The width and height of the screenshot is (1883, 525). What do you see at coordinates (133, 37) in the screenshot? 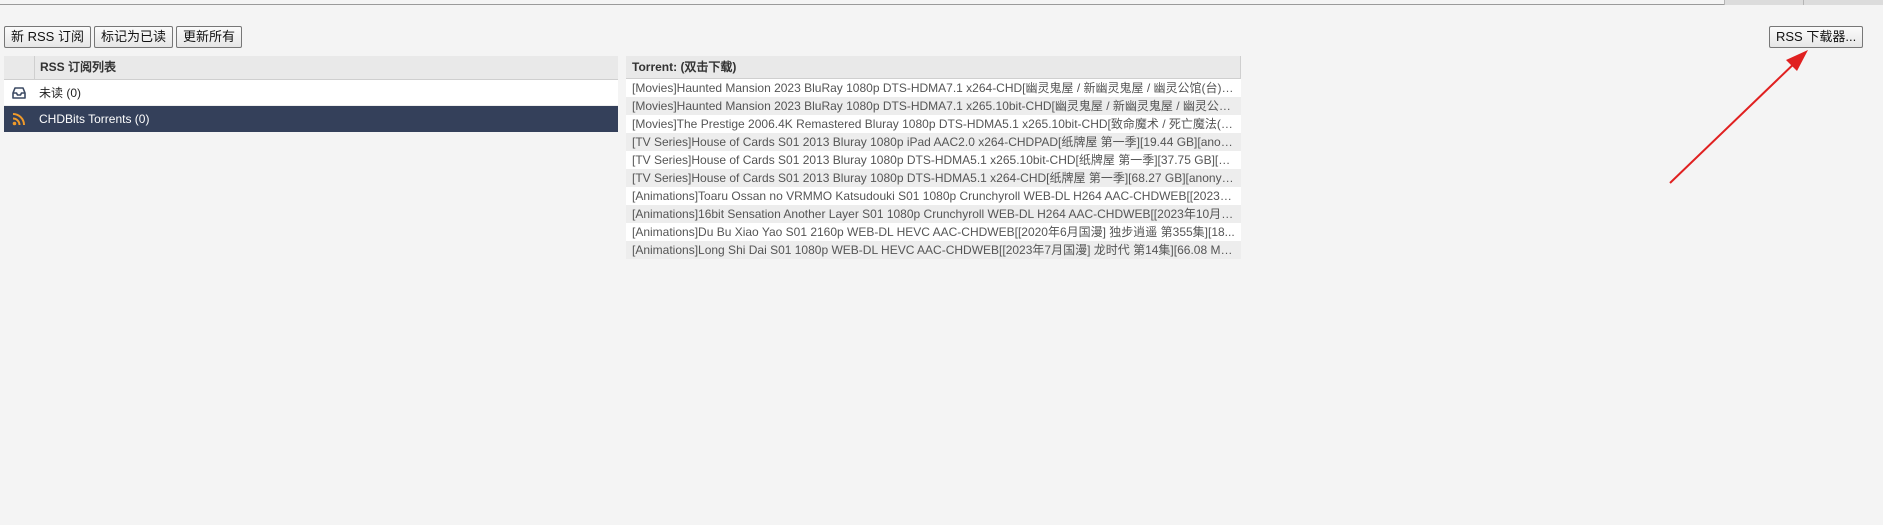
I see `mark-read-button: 标记为已读` at bounding box center [133, 37].